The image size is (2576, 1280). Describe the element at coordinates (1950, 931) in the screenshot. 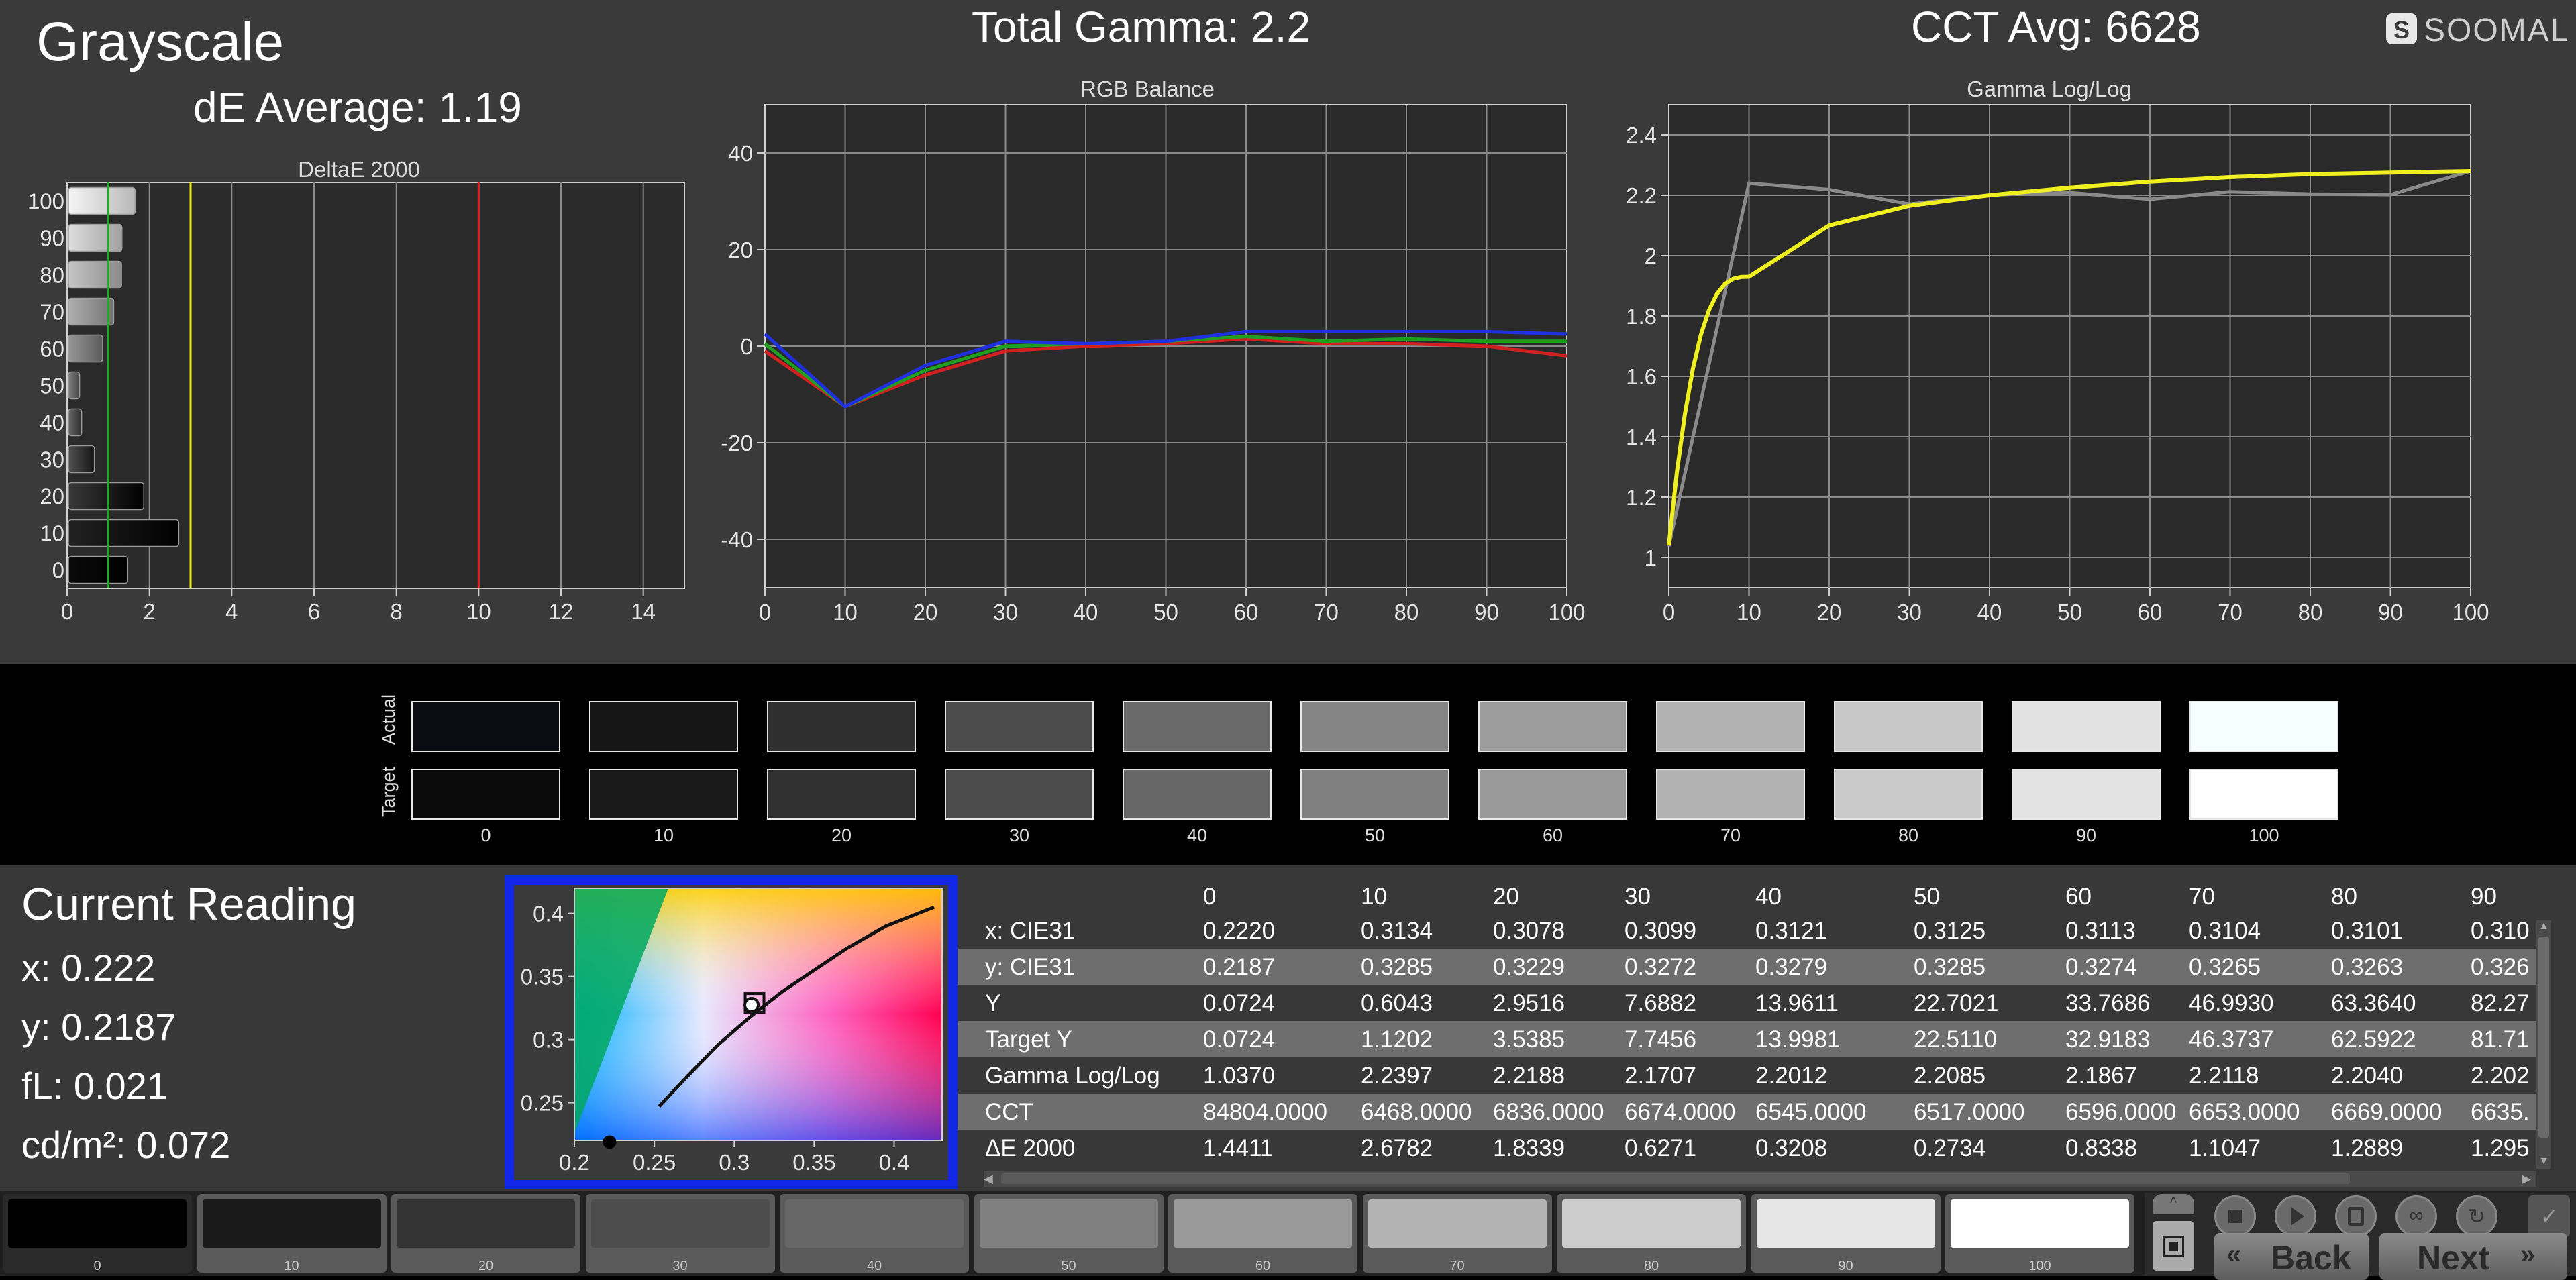

I see `table-cell: 0.3125` at that location.